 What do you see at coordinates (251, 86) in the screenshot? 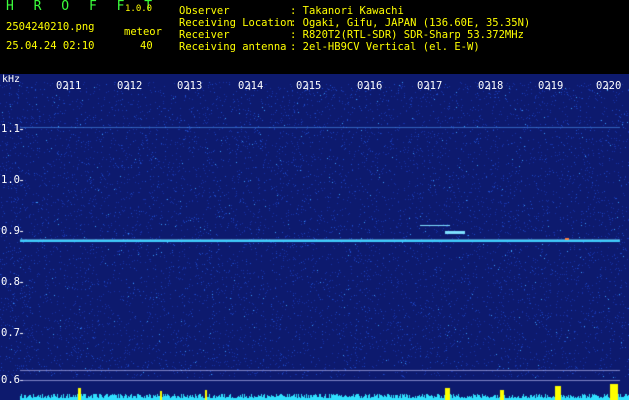
I see `time-tick-label: 0214` at bounding box center [251, 86].